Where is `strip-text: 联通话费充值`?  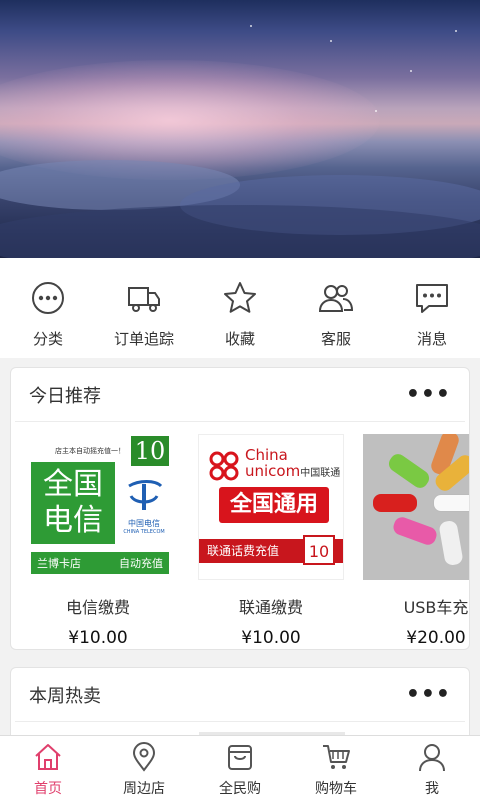 strip-text: 联通话费充值 is located at coordinates (243, 551).